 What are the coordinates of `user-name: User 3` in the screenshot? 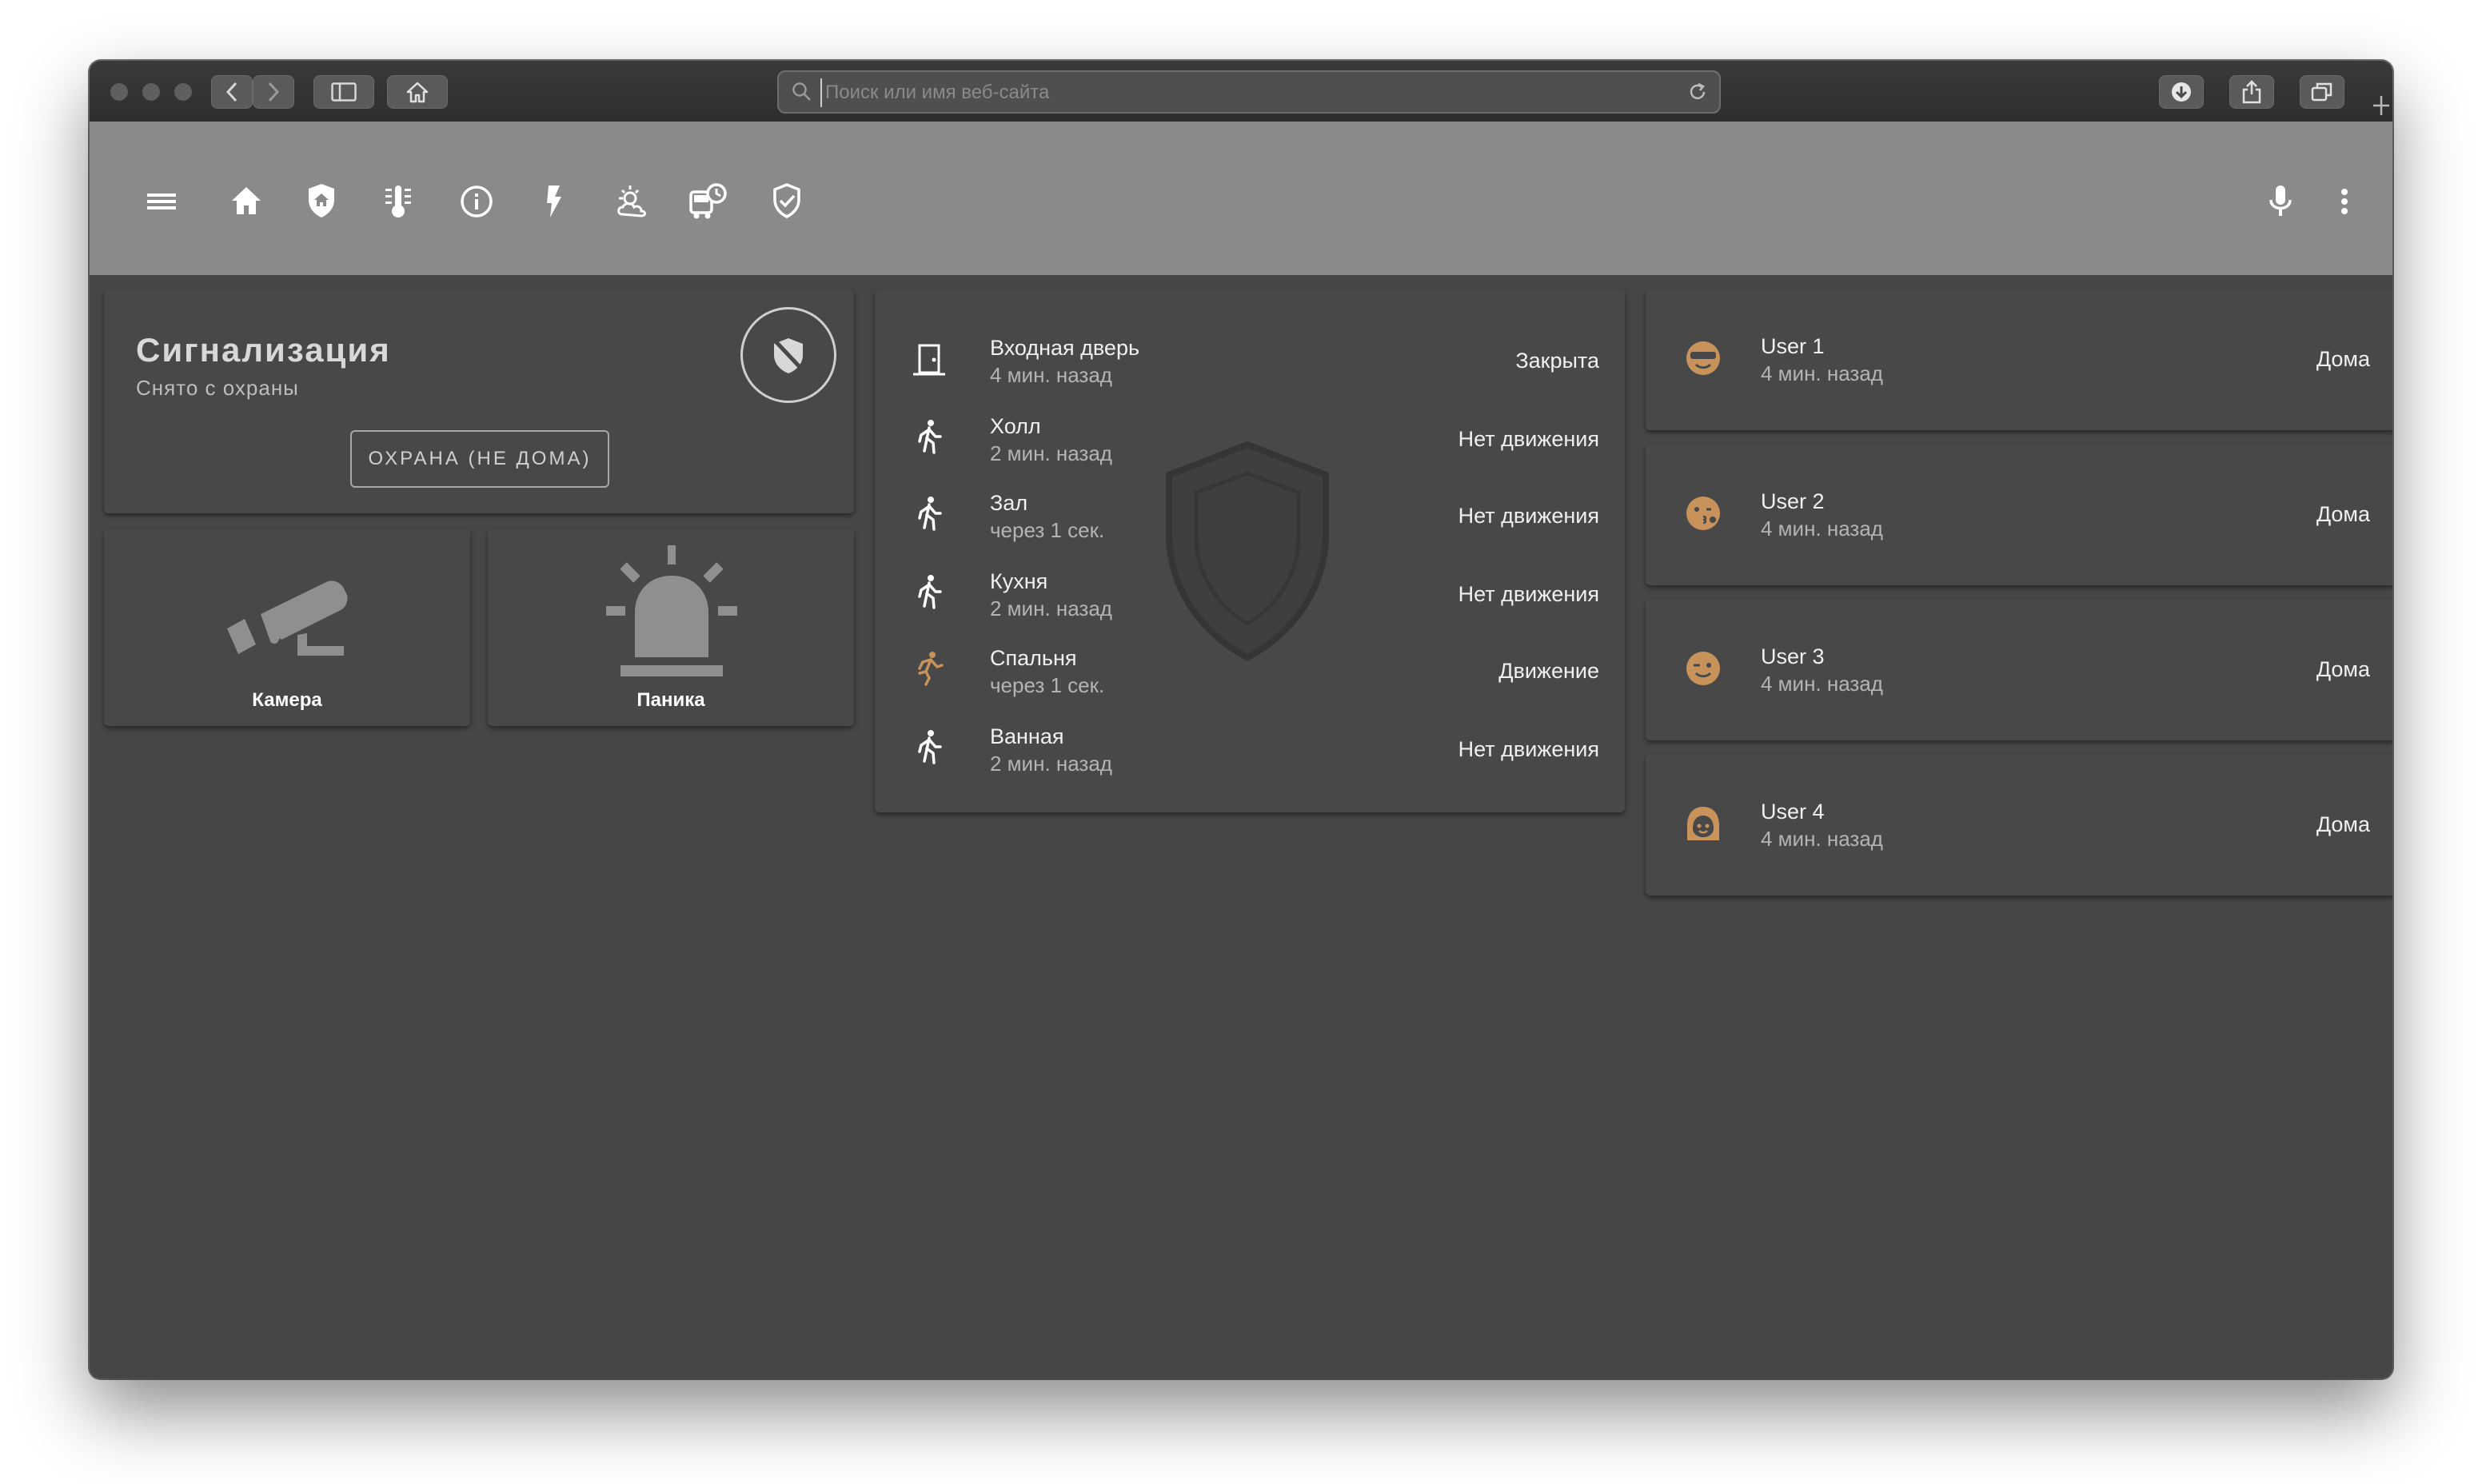 It's located at (1793, 656).